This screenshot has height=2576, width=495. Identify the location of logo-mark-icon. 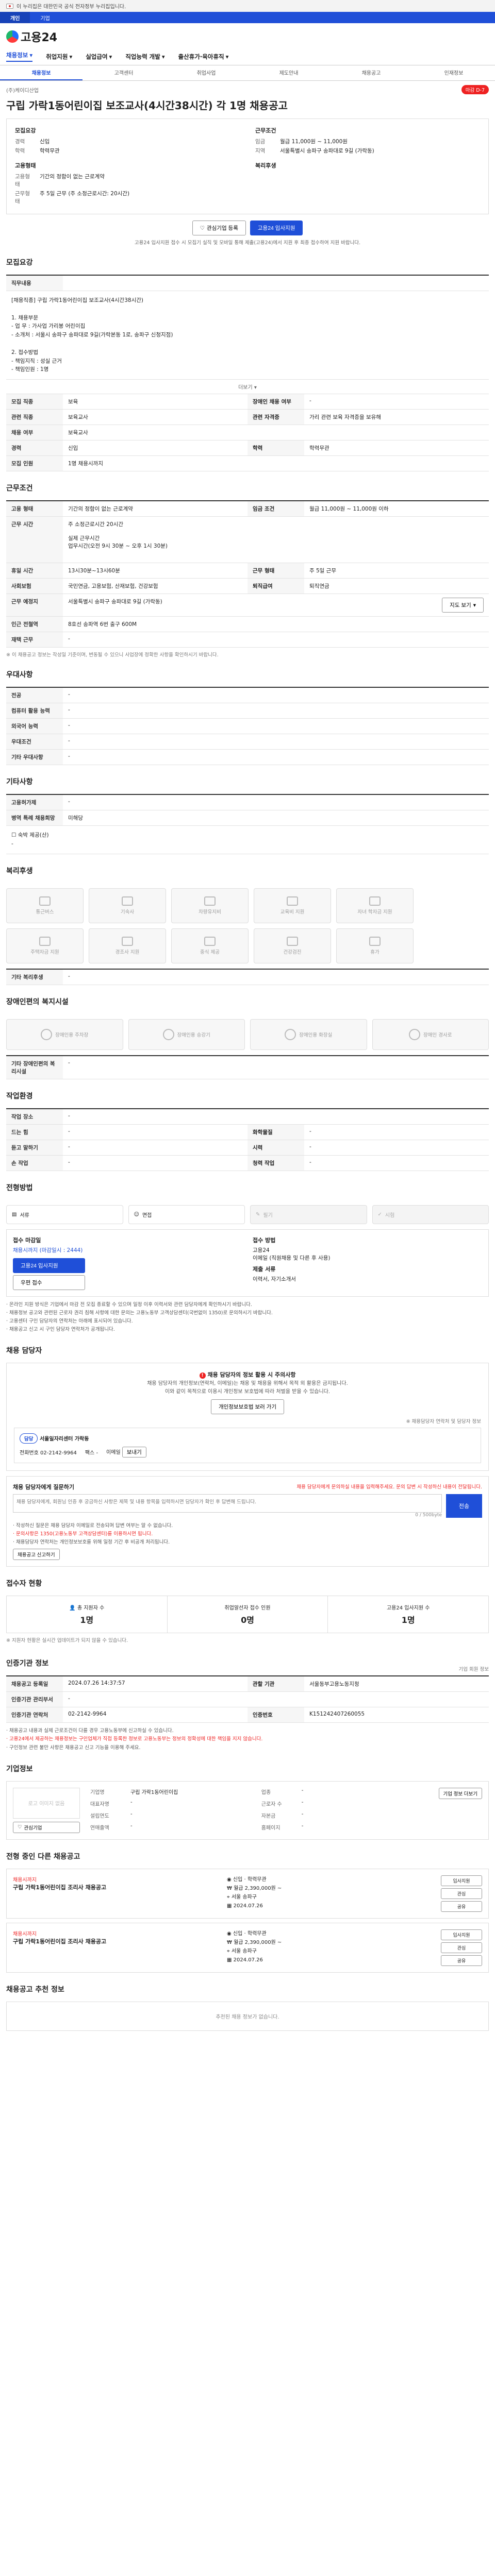
(12, 36).